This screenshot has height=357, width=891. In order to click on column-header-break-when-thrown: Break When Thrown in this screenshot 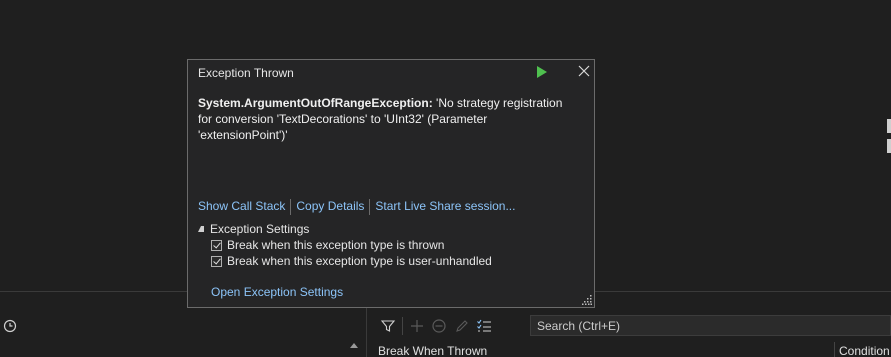, I will do `click(432, 350)`.